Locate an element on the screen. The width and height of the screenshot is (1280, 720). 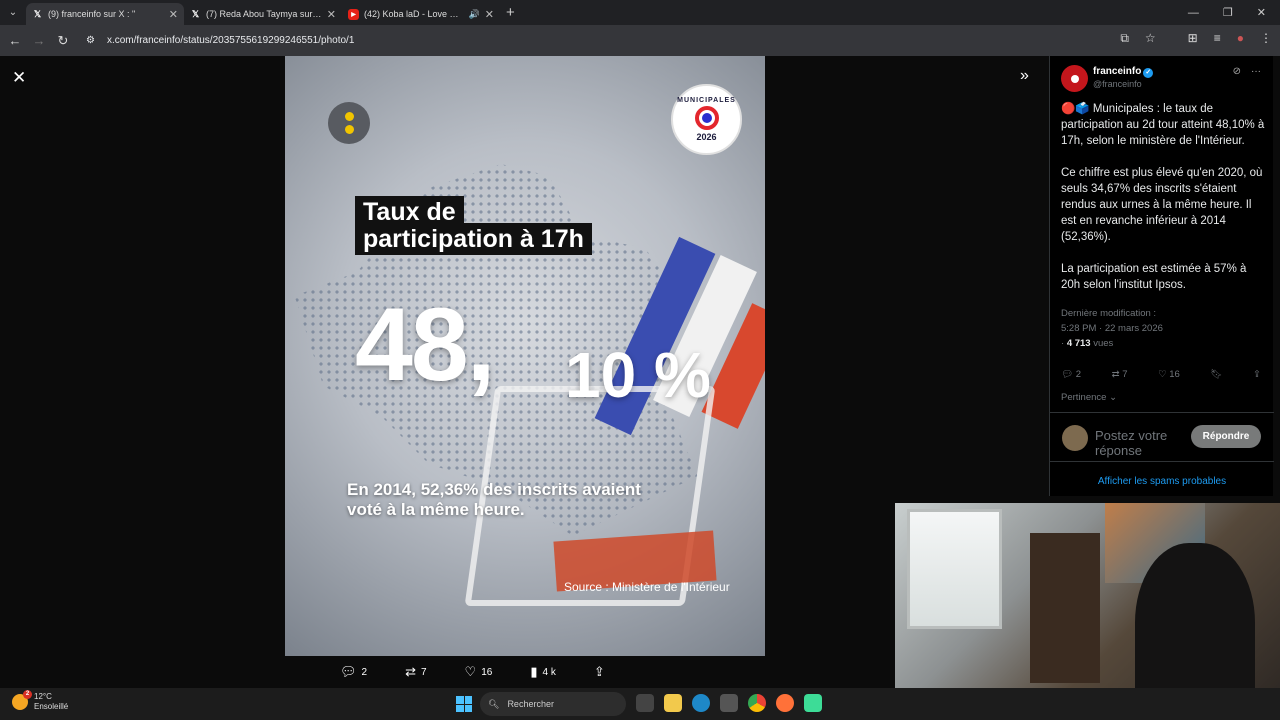
task-view-icon is located at coordinates (645, 703).